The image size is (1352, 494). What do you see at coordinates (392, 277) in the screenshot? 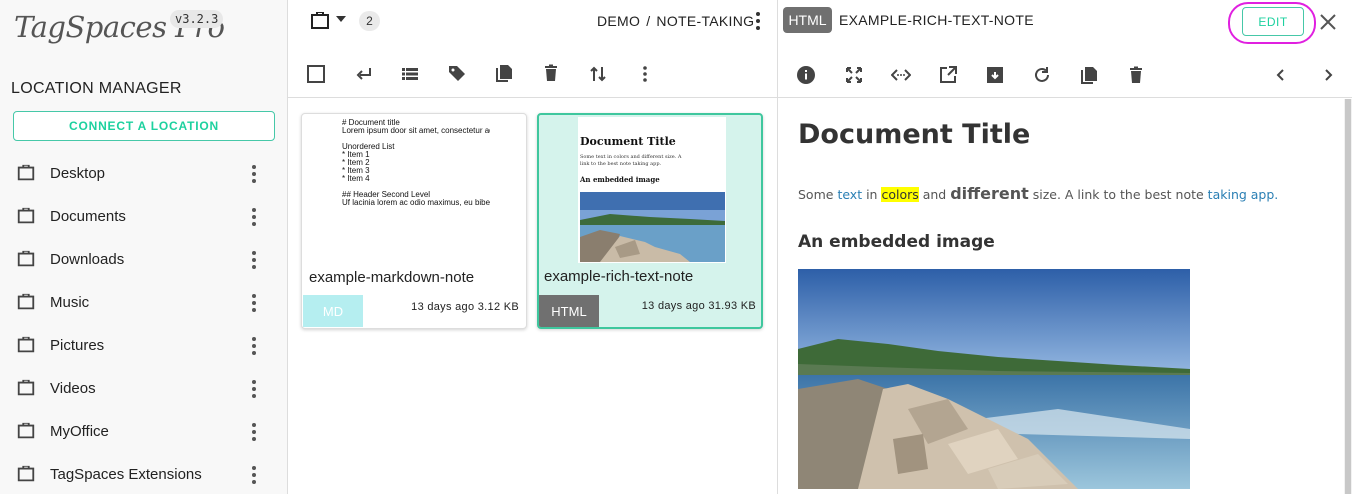
I see `file-name: example-markdown-note` at bounding box center [392, 277].